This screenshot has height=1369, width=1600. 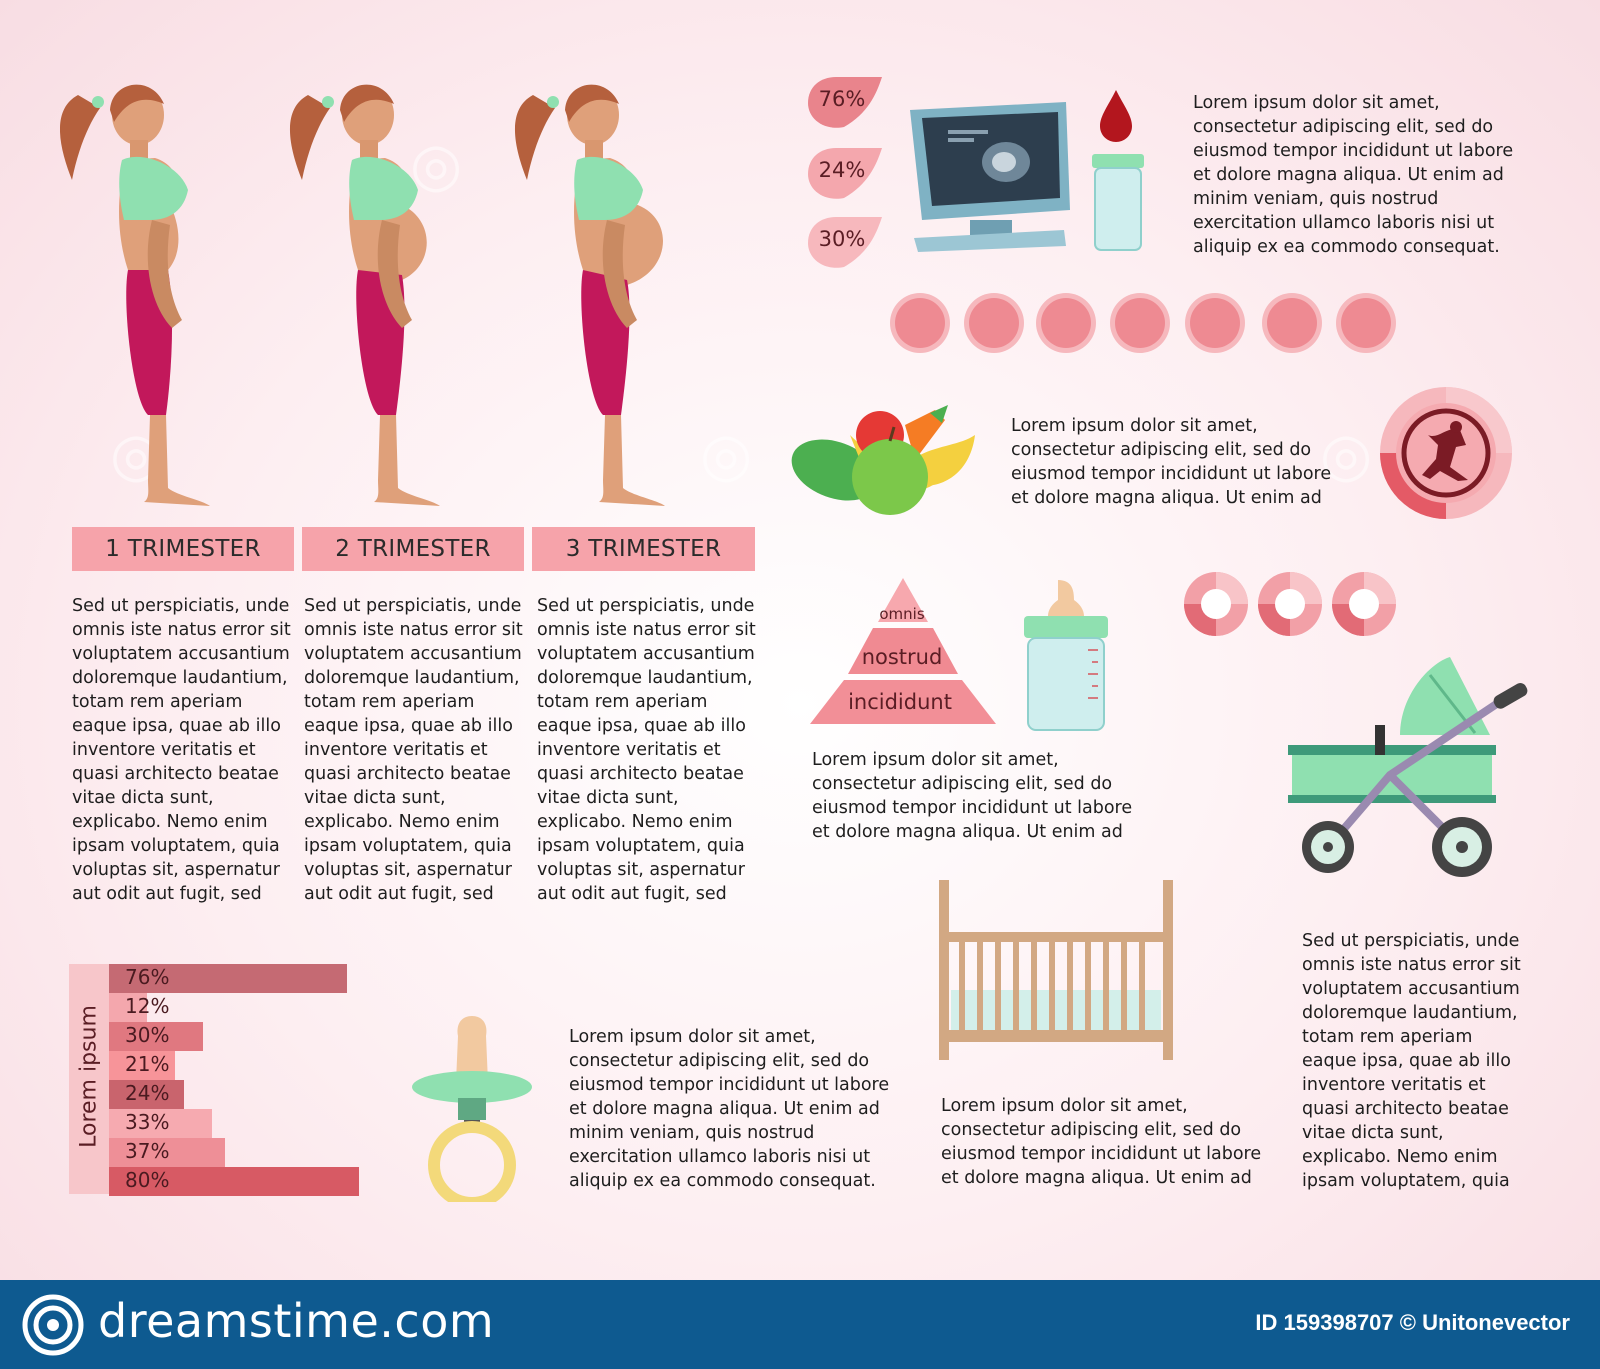 What do you see at coordinates (472, 1109) in the screenshot?
I see `pacifier-icon` at bounding box center [472, 1109].